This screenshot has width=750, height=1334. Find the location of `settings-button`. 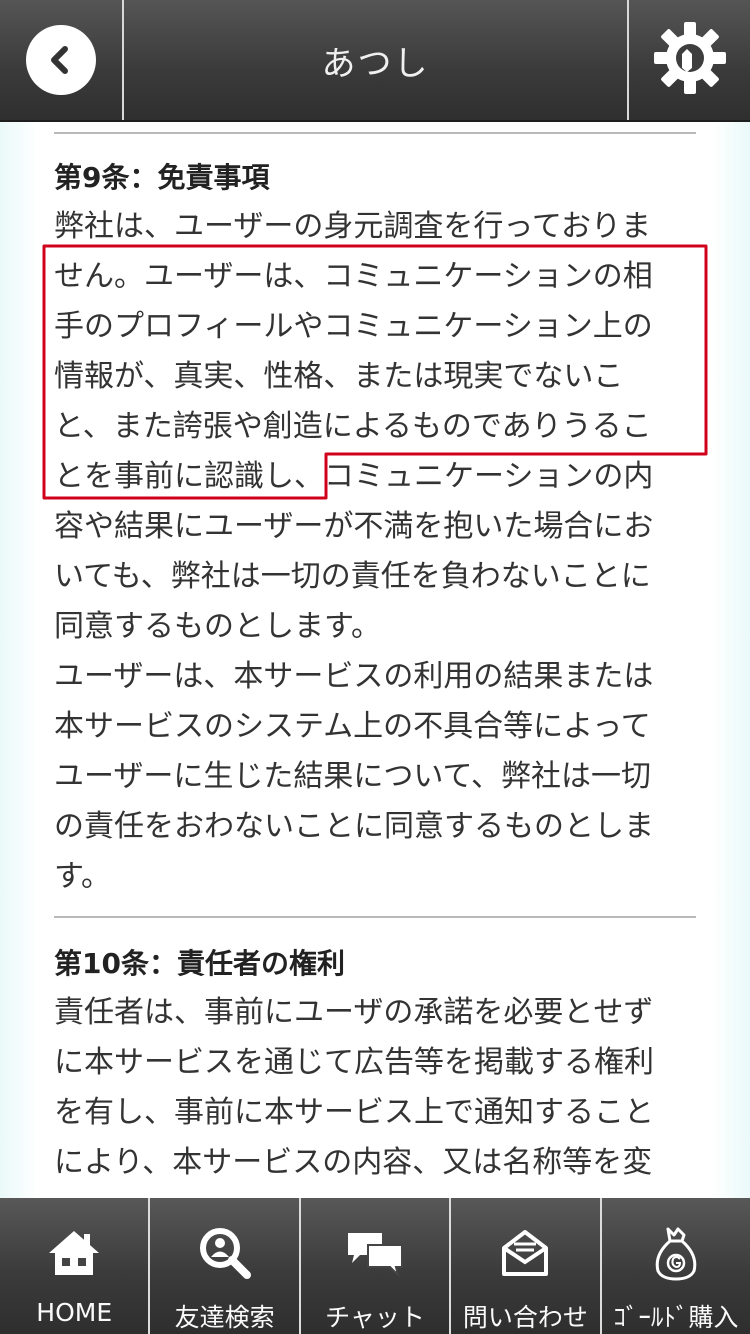

settings-button is located at coordinates (688, 60).